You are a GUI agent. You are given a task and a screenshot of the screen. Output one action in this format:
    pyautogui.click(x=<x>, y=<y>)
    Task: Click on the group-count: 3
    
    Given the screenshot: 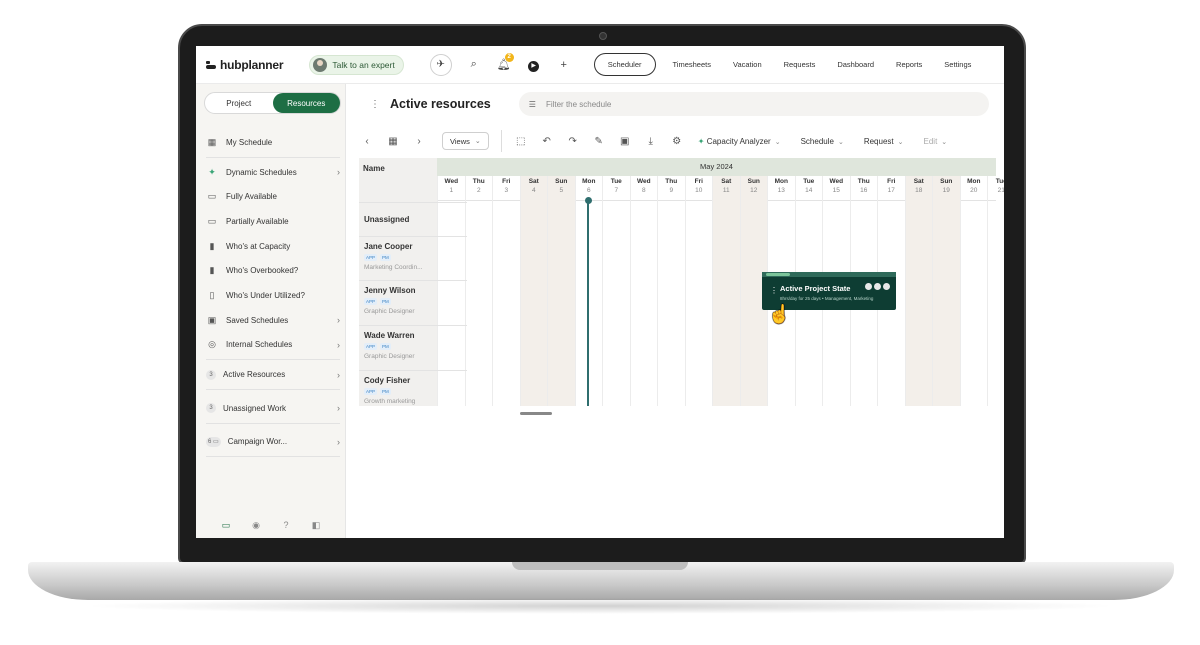 What is the action you would take?
    pyautogui.click(x=211, y=374)
    